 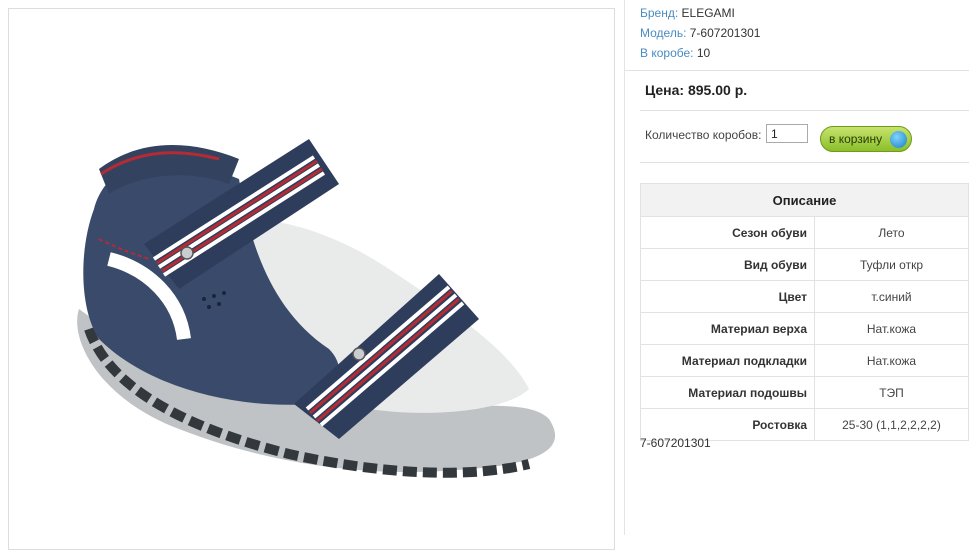 I want to click on table-row: Вид обуви Туфли откр, so click(x=804, y=264).